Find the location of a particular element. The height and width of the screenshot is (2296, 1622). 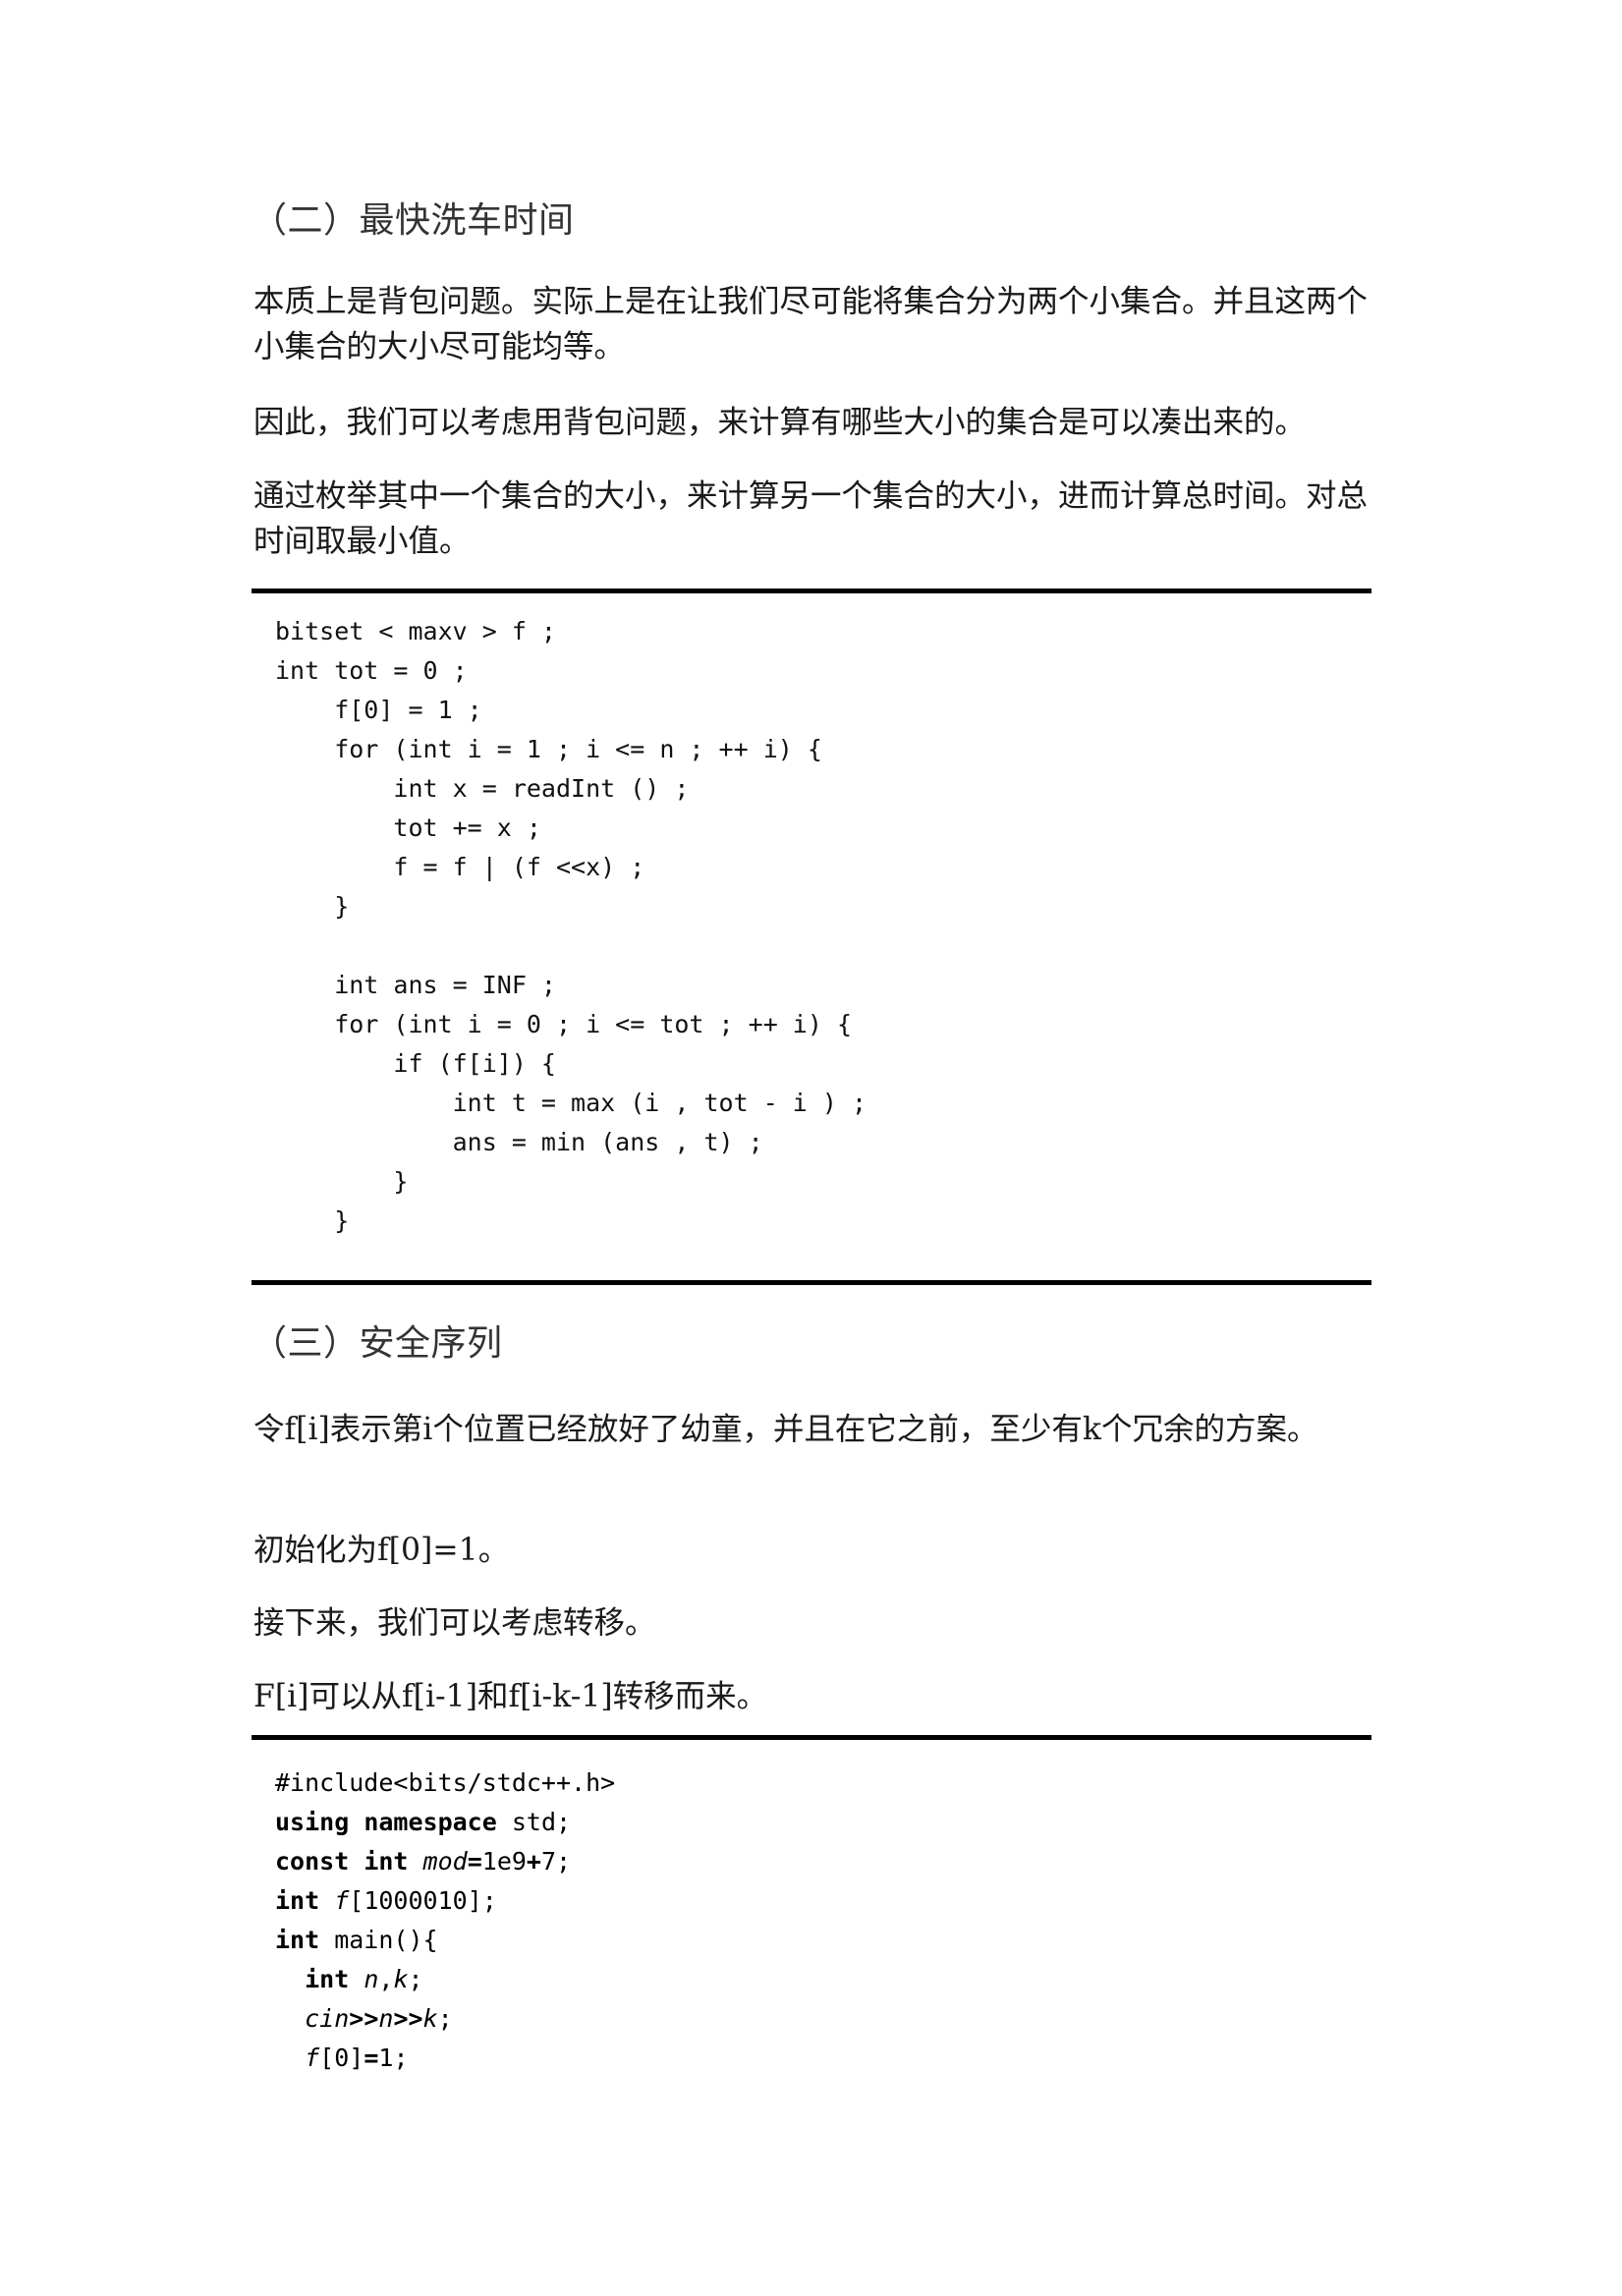

code-line: #include<bits/stdc++.h> is located at coordinates (445, 1783).